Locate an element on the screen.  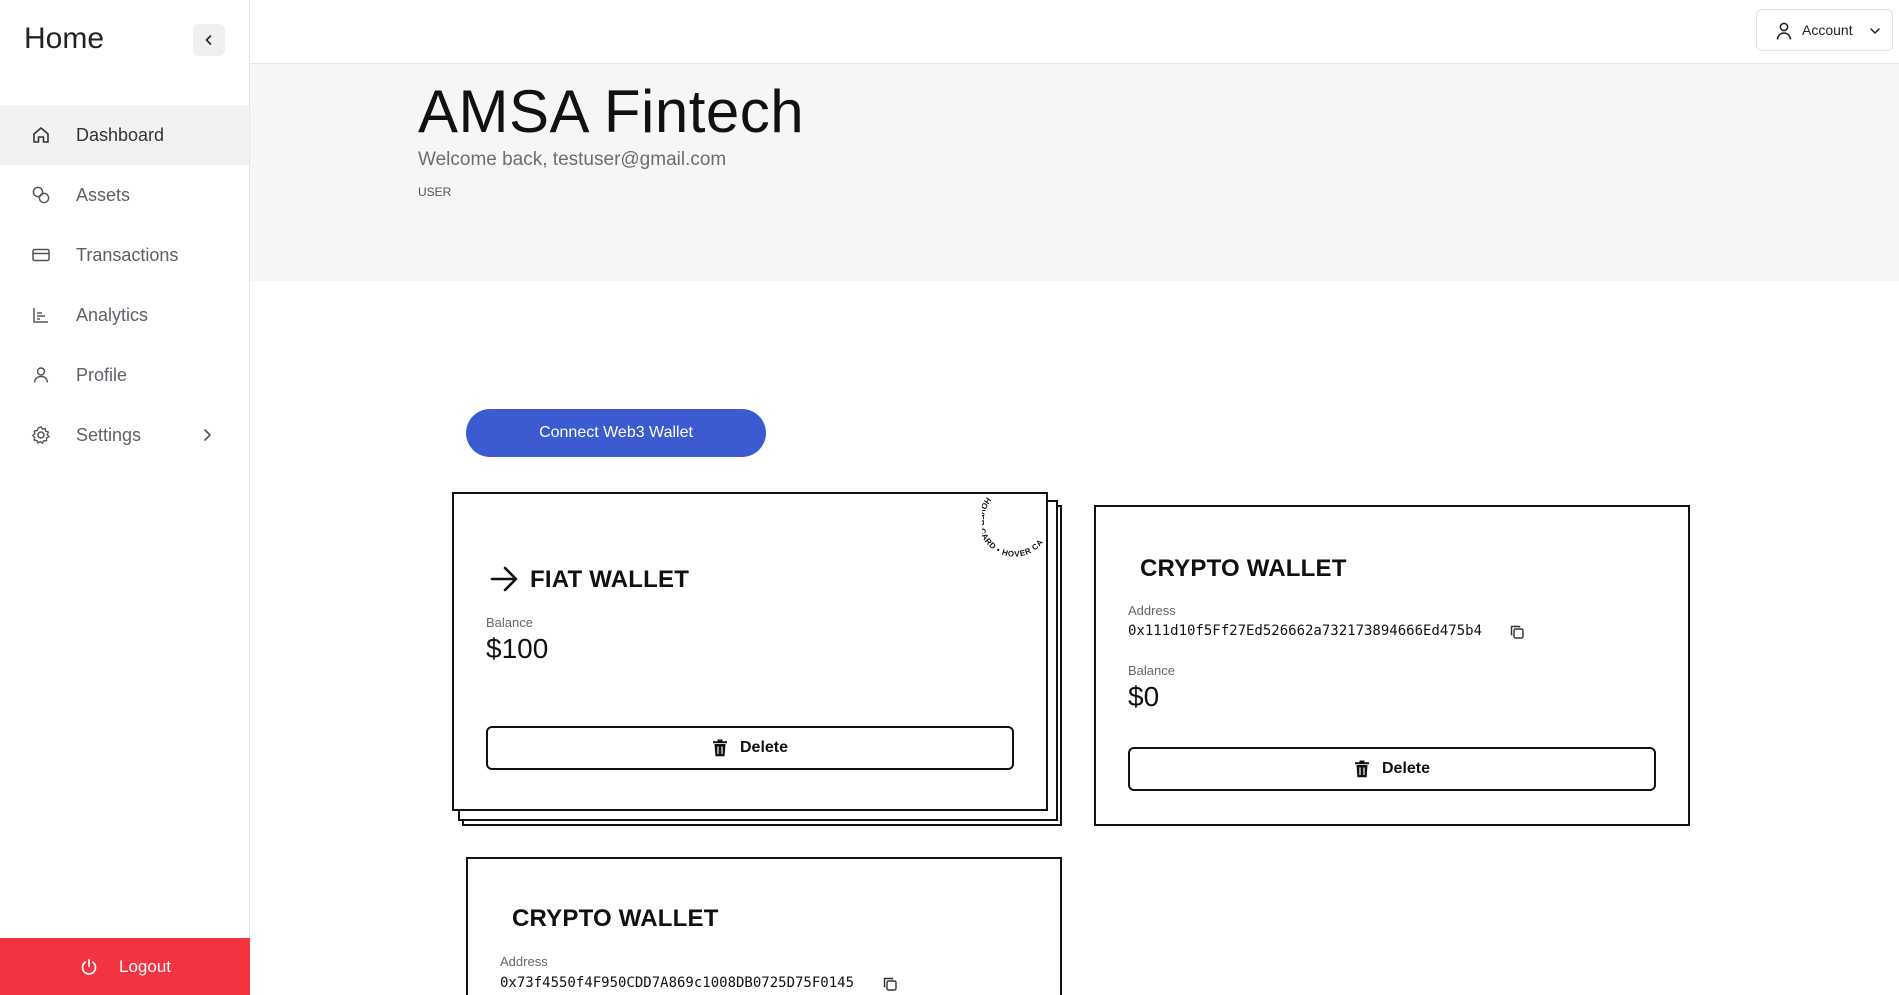
chevron-left-icon is located at coordinates (208, 40).